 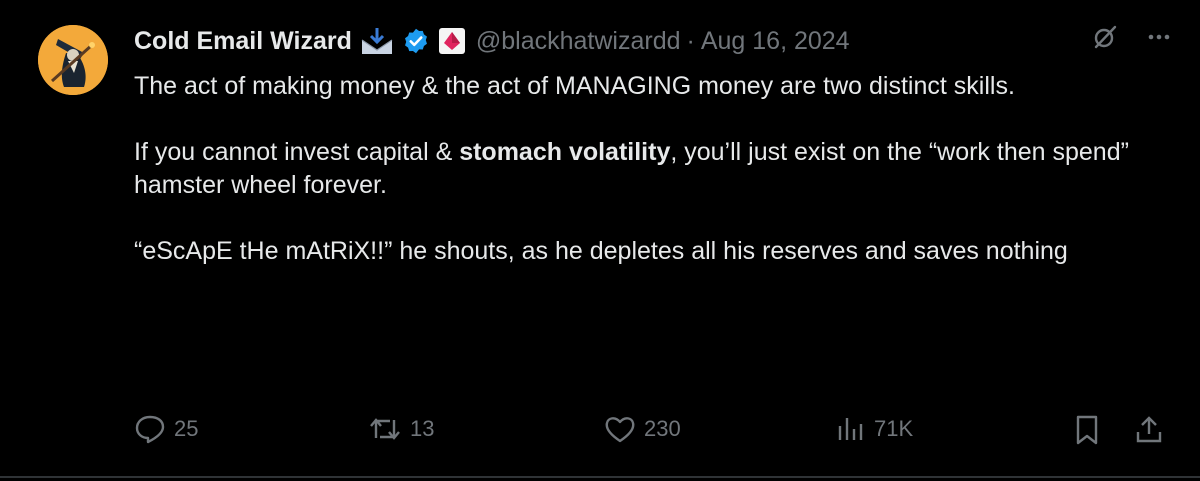 I want to click on tweet-action-bar: 25 13 230 71K, so click(x=651, y=432).